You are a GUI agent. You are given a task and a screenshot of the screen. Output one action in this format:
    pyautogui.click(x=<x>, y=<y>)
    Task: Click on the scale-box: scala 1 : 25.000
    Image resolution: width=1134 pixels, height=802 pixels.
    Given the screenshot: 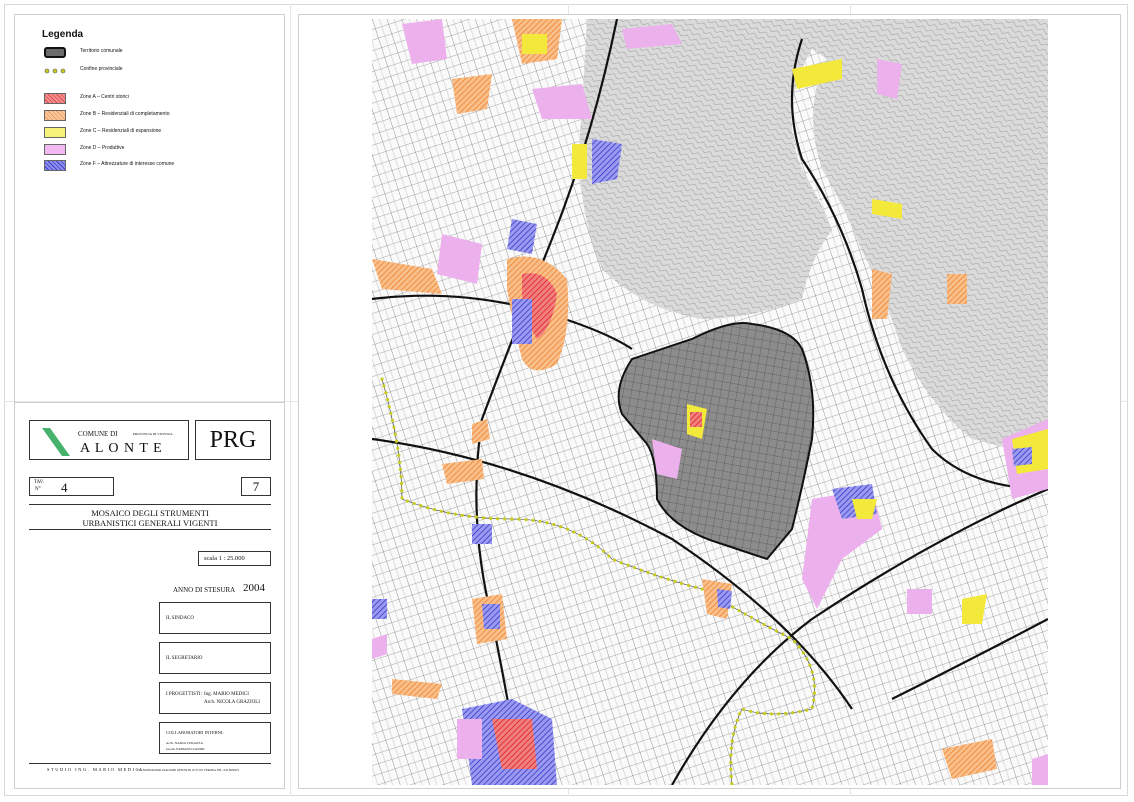 What is the action you would take?
    pyautogui.click(x=234, y=558)
    